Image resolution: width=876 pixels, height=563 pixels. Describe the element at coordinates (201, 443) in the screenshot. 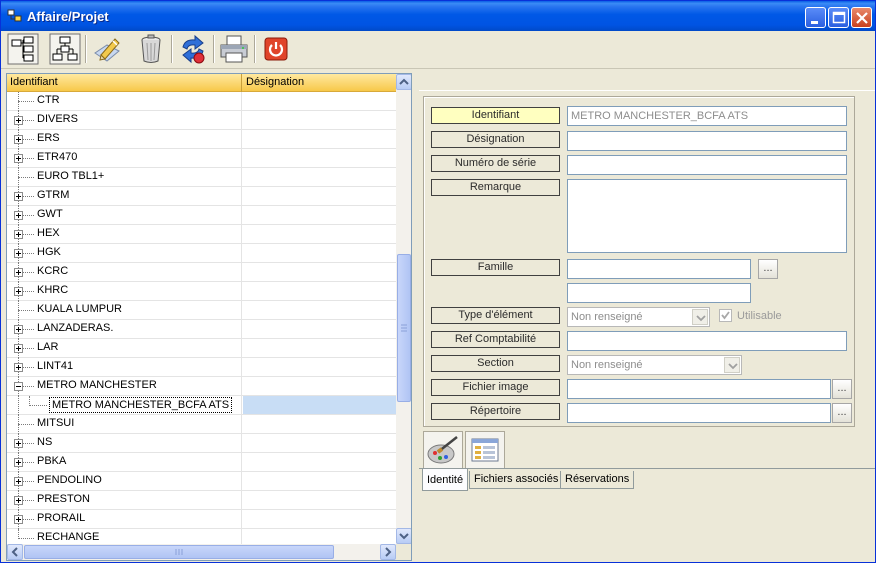

I see `tree-row: NS` at that location.